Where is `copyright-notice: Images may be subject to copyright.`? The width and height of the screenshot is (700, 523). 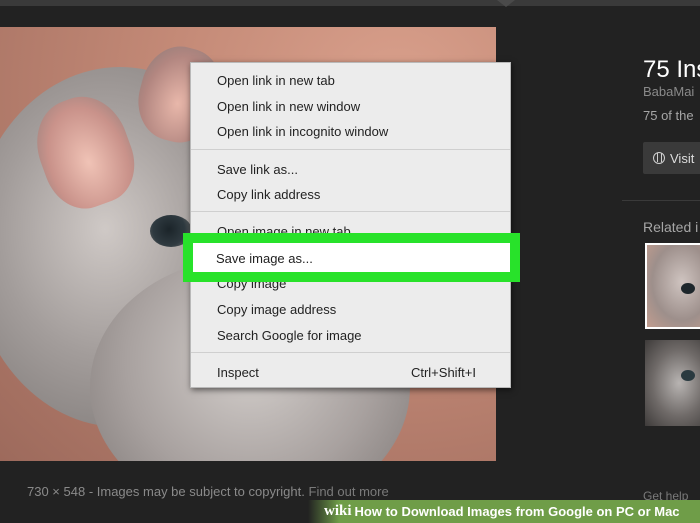 copyright-notice: Images may be subject to copyright. is located at coordinates (200, 491).